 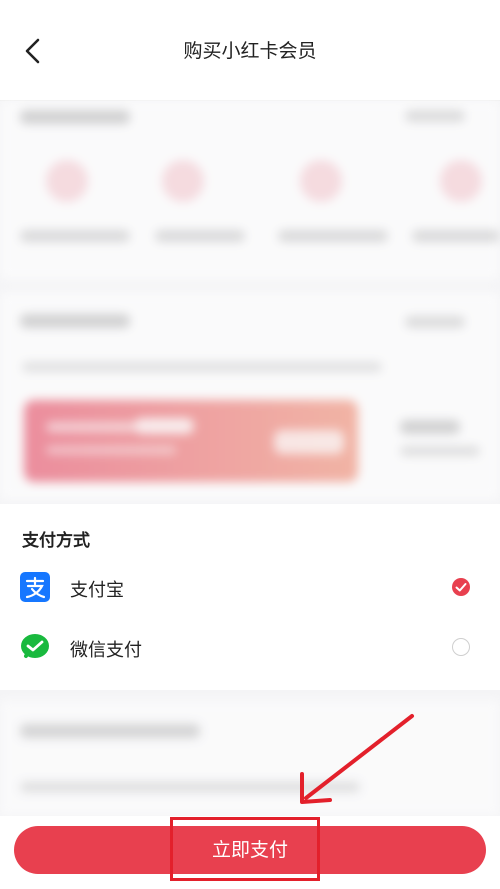 What do you see at coordinates (191, 441) in the screenshot?
I see `blurred-plan-banner` at bounding box center [191, 441].